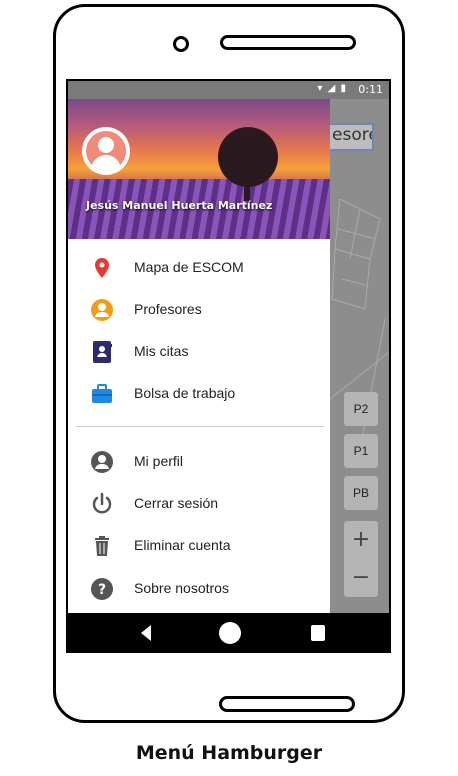  What do you see at coordinates (361, 451) in the screenshot?
I see `floor-button-p1: P1` at bounding box center [361, 451].